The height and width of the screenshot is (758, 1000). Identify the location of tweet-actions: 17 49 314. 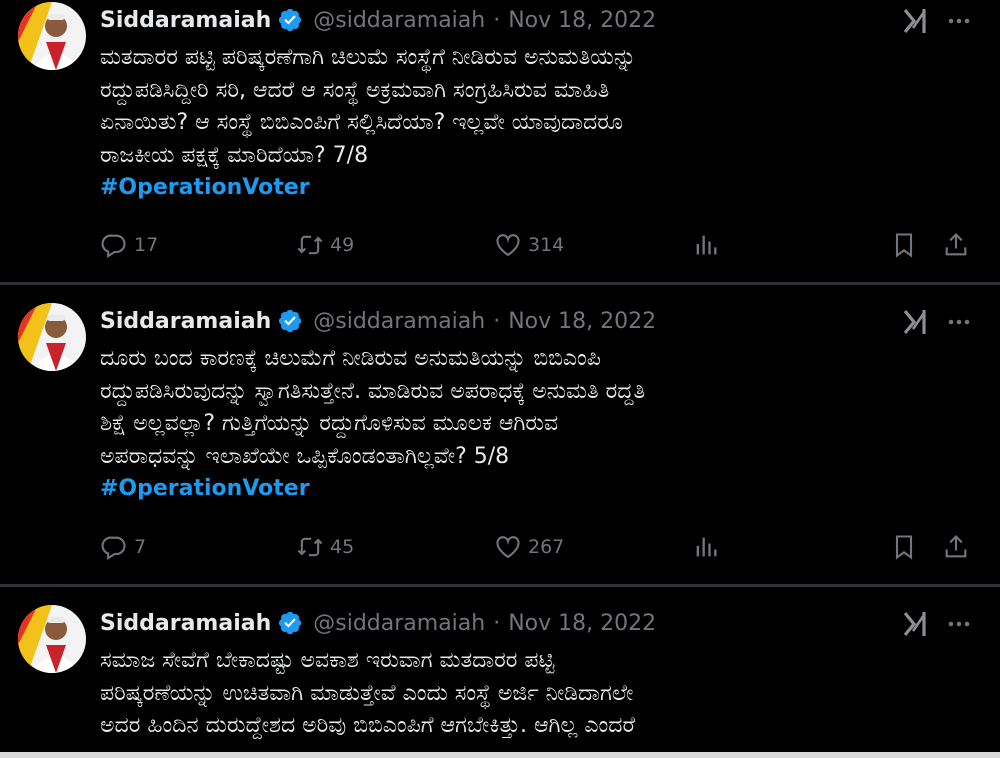
(540, 246).